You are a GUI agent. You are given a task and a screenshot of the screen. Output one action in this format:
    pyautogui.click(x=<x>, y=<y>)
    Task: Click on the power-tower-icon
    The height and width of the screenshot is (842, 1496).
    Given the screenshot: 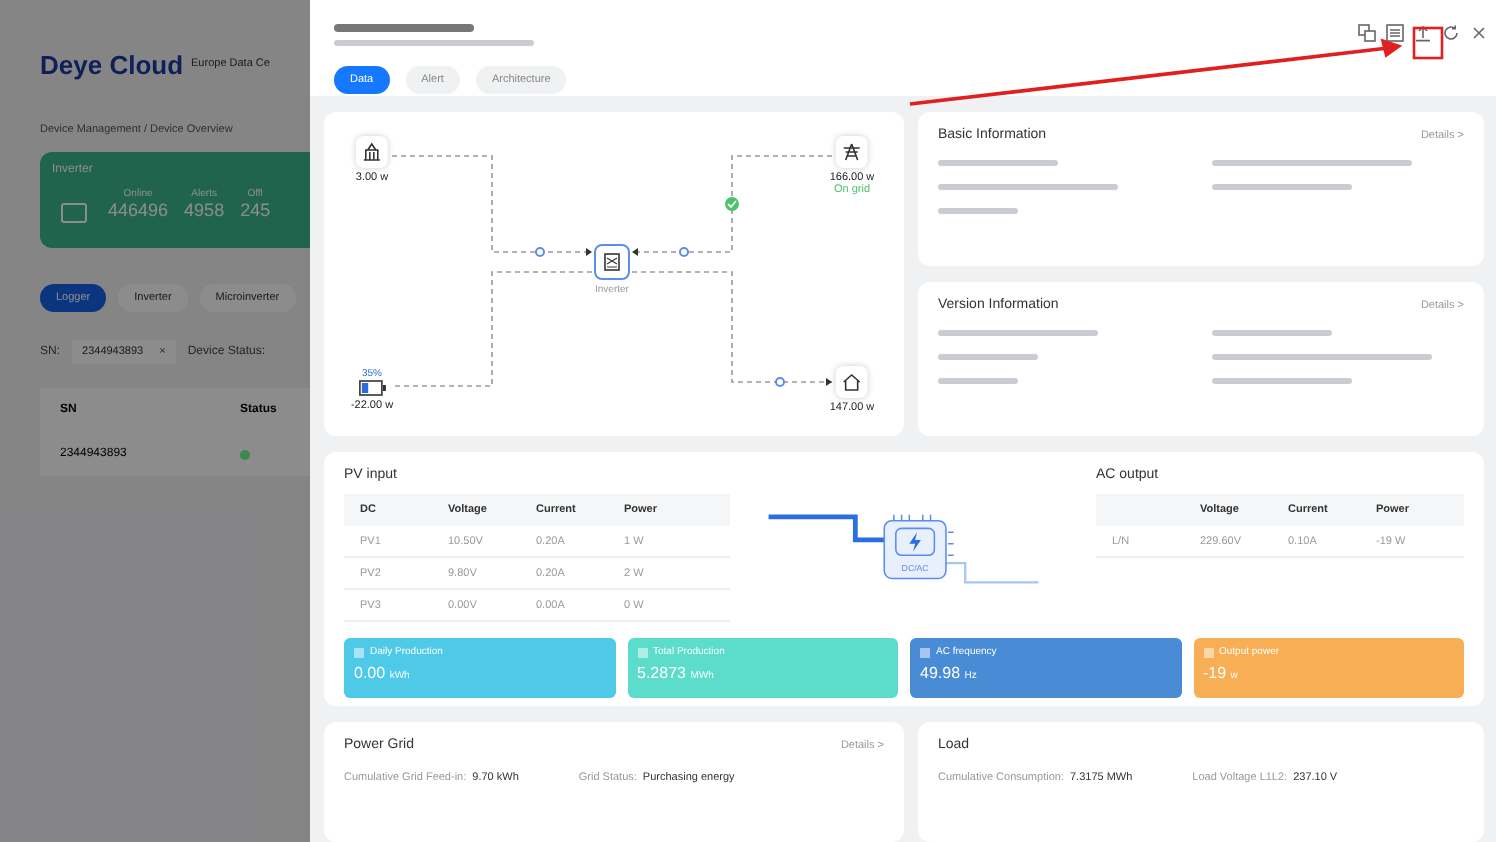 What is the action you would take?
    pyautogui.click(x=852, y=152)
    